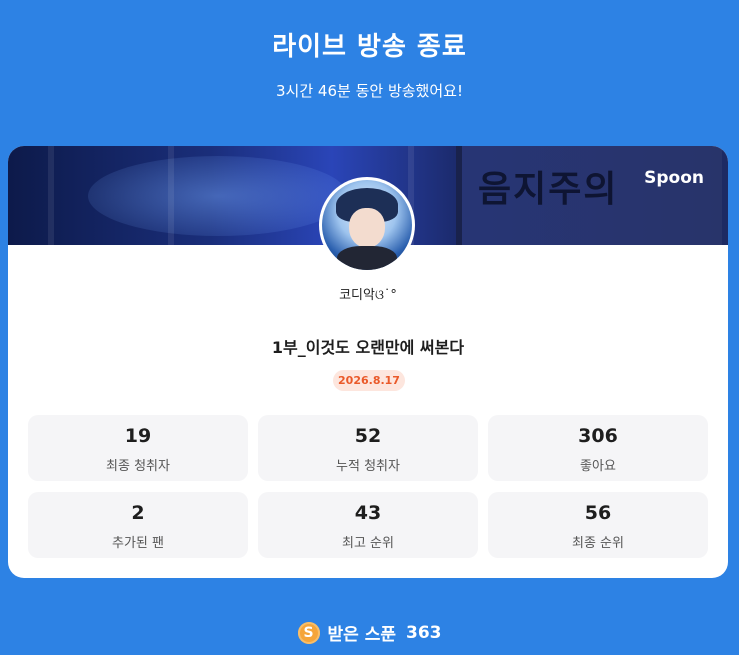 This screenshot has width=739, height=655. I want to click on spoon-logo: Spoon, so click(674, 178).